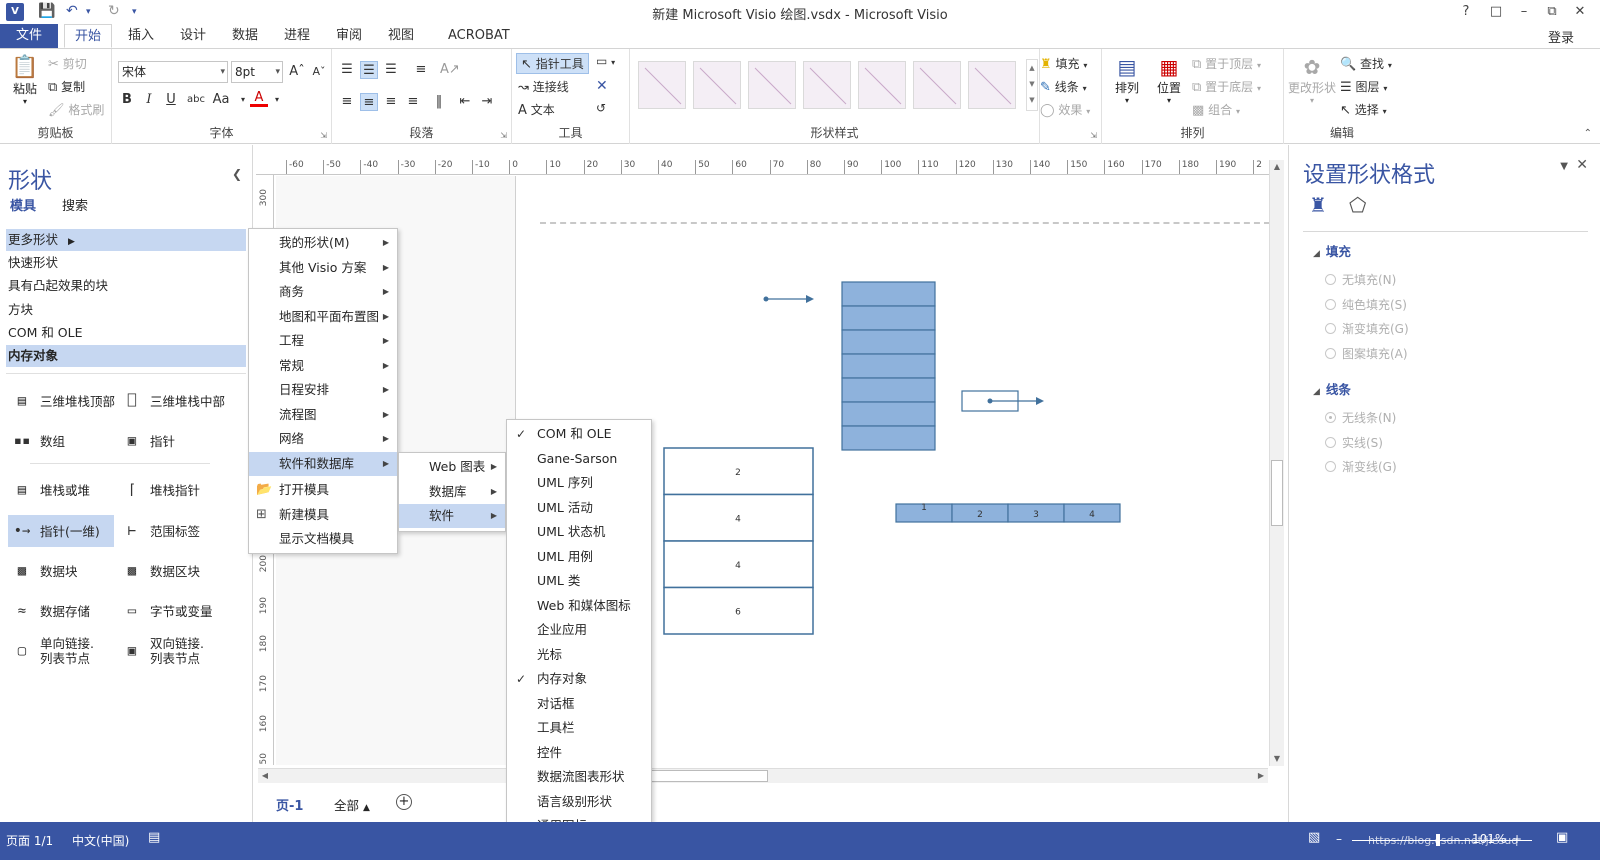 The height and width of the screenshot is (860, 1600). What do you see at coordinates (323, 464) in the screenshot?
I see `menu-item-software-database: 软件和数据库 ▶` at bounding box center [323, 464].